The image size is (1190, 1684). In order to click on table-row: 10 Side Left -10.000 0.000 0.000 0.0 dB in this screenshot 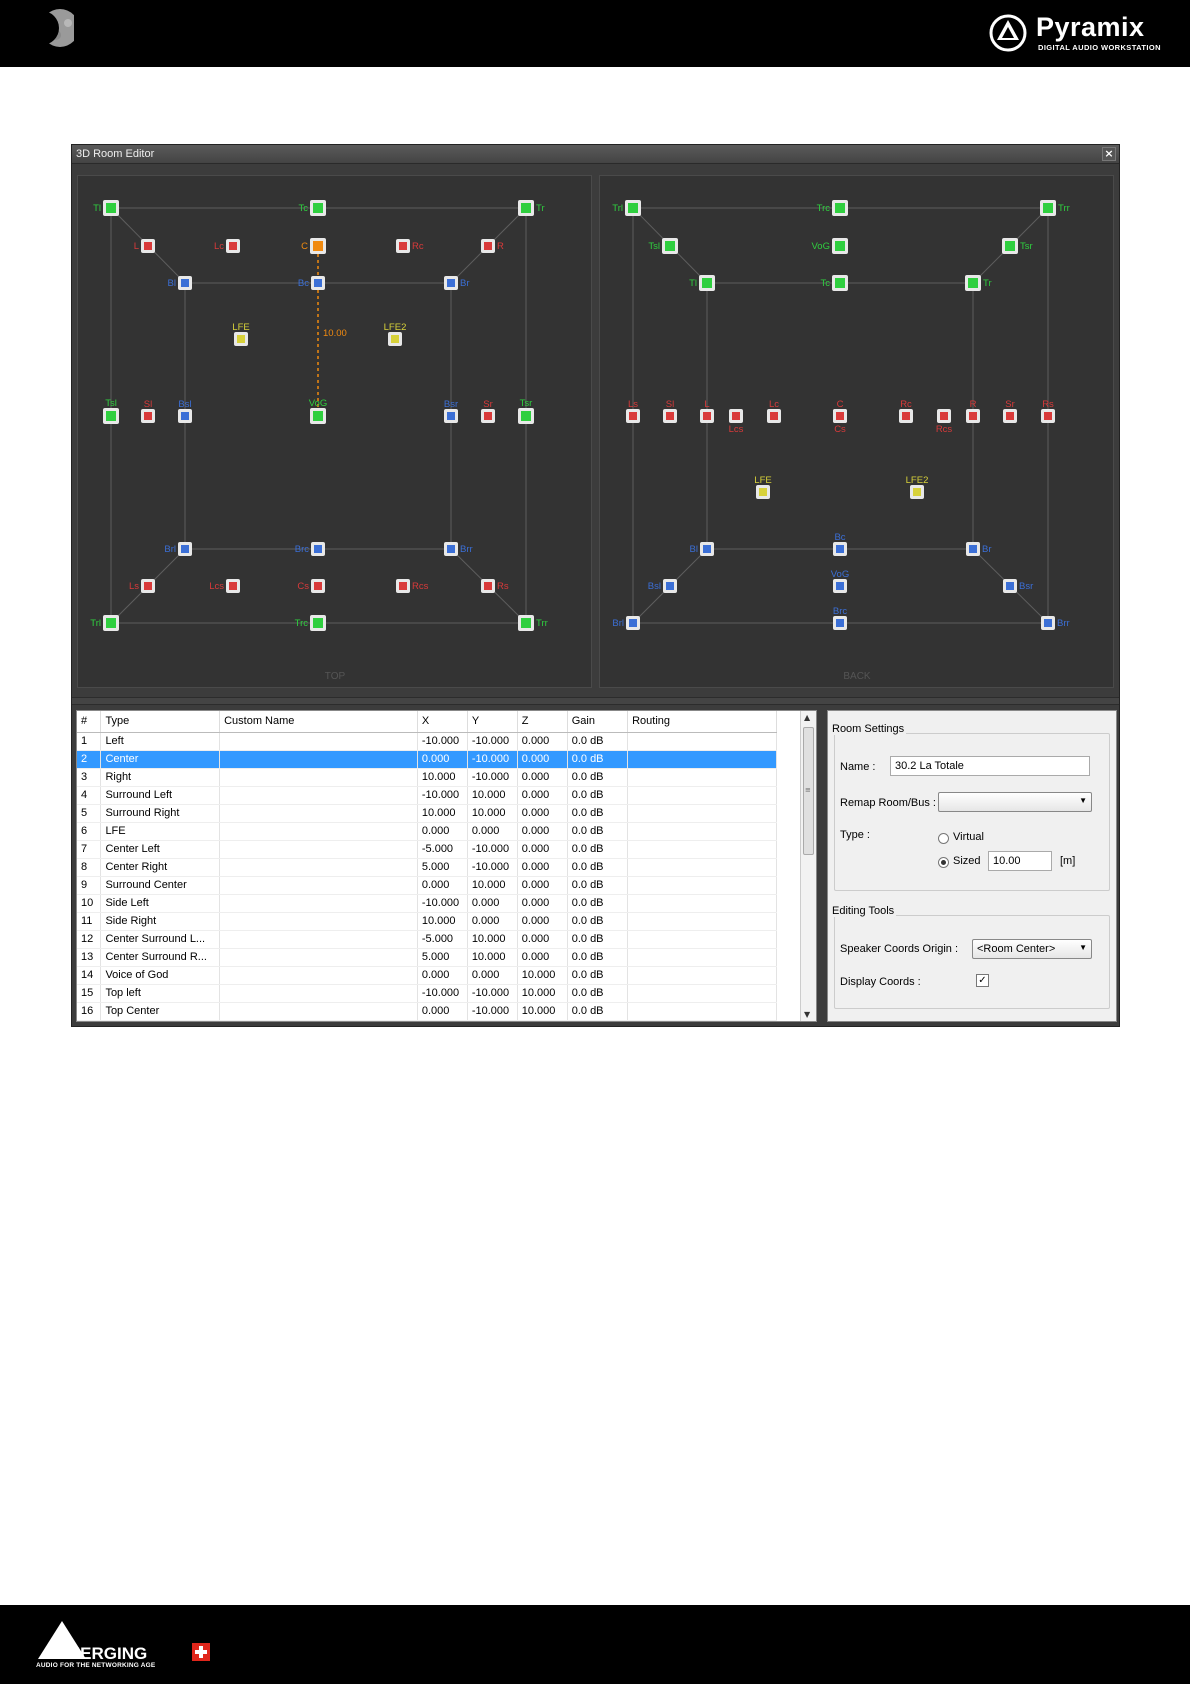, I will do `click(427, 903)`.